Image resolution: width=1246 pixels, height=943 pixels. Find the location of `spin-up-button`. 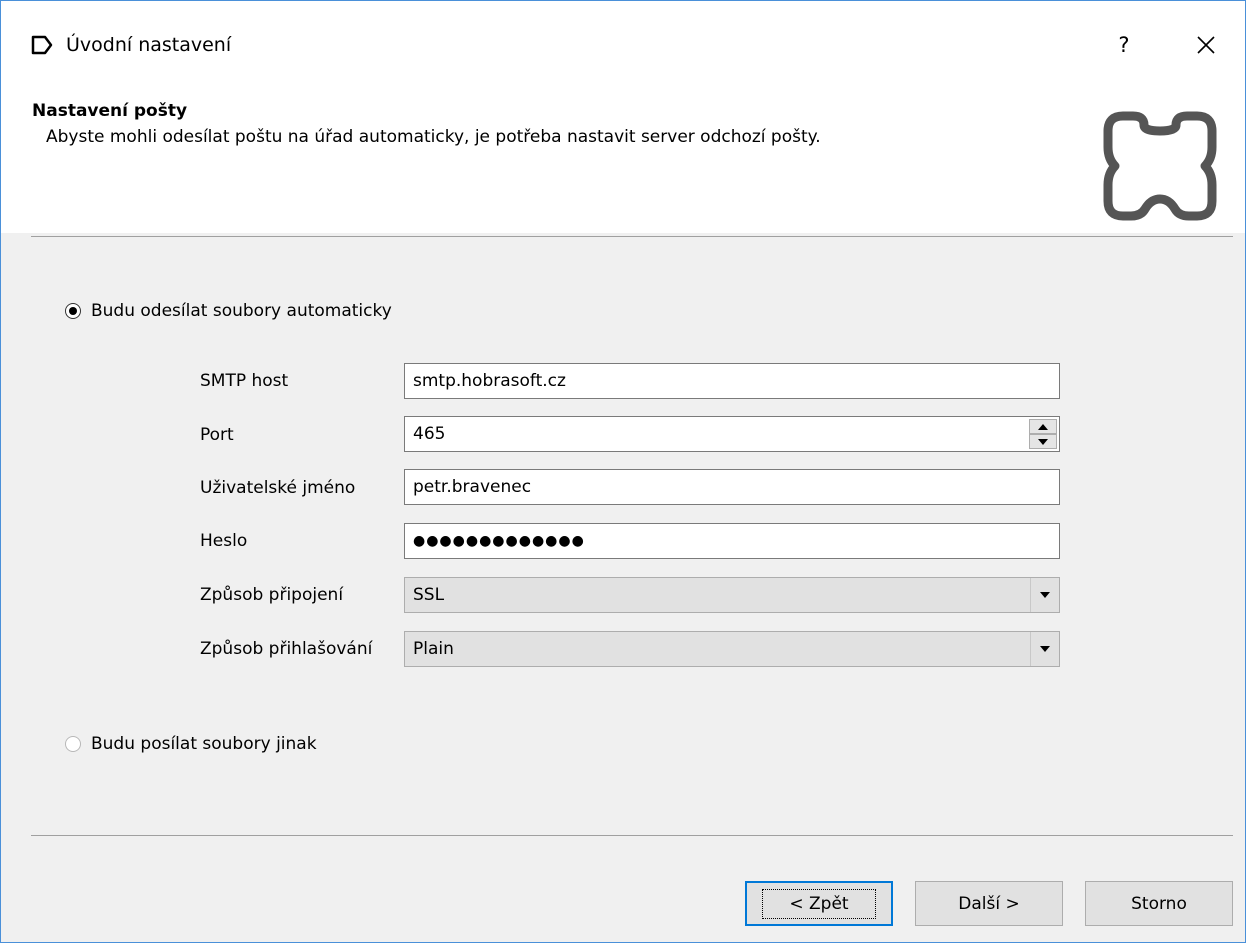

spin-up-button is located at coordinates (1043, 426).